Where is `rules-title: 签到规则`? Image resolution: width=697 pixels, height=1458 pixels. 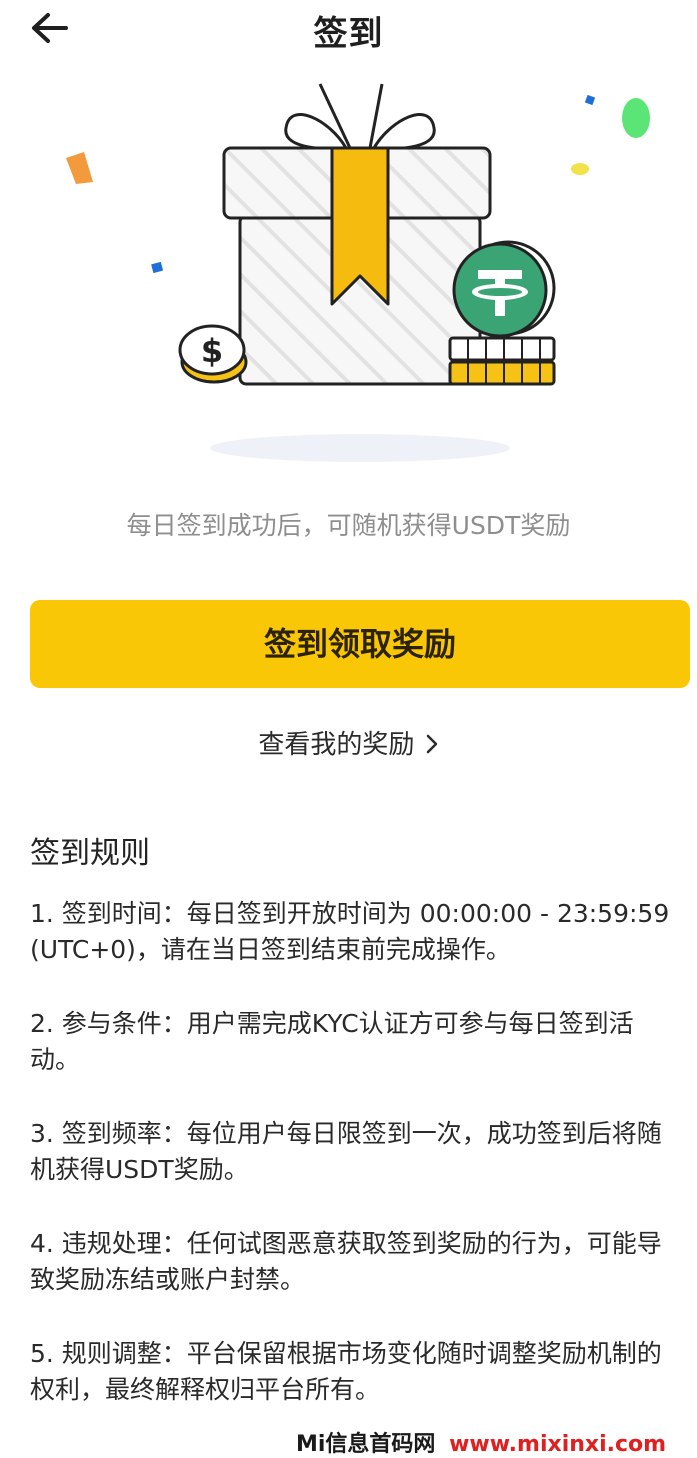 rules-title: 签到规则 is located at coordinates (90, 853).